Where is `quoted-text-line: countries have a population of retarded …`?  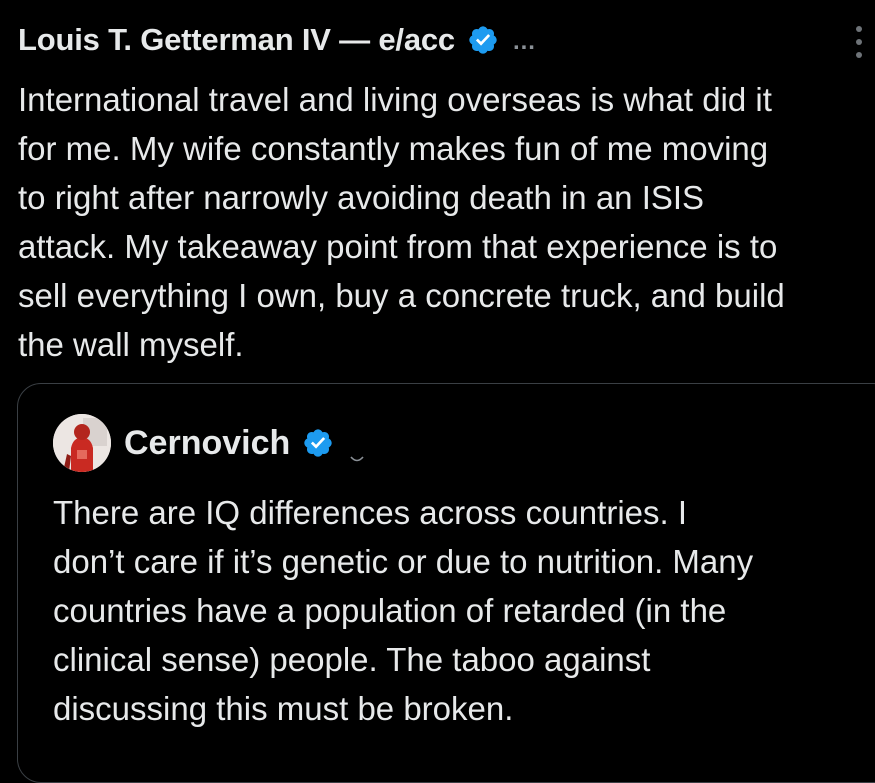
quoted-text-line: countries have a population of retarded … is located at coordinates (390, 610).